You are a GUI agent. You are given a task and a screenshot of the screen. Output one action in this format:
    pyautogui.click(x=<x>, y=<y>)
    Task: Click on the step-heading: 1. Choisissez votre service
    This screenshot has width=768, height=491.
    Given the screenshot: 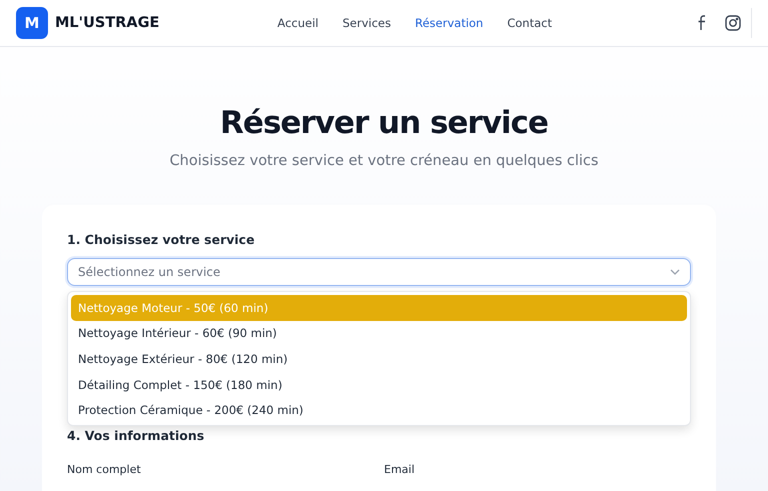 What is the action you would take?
    pyautogui.click(x=161, y=239)
    